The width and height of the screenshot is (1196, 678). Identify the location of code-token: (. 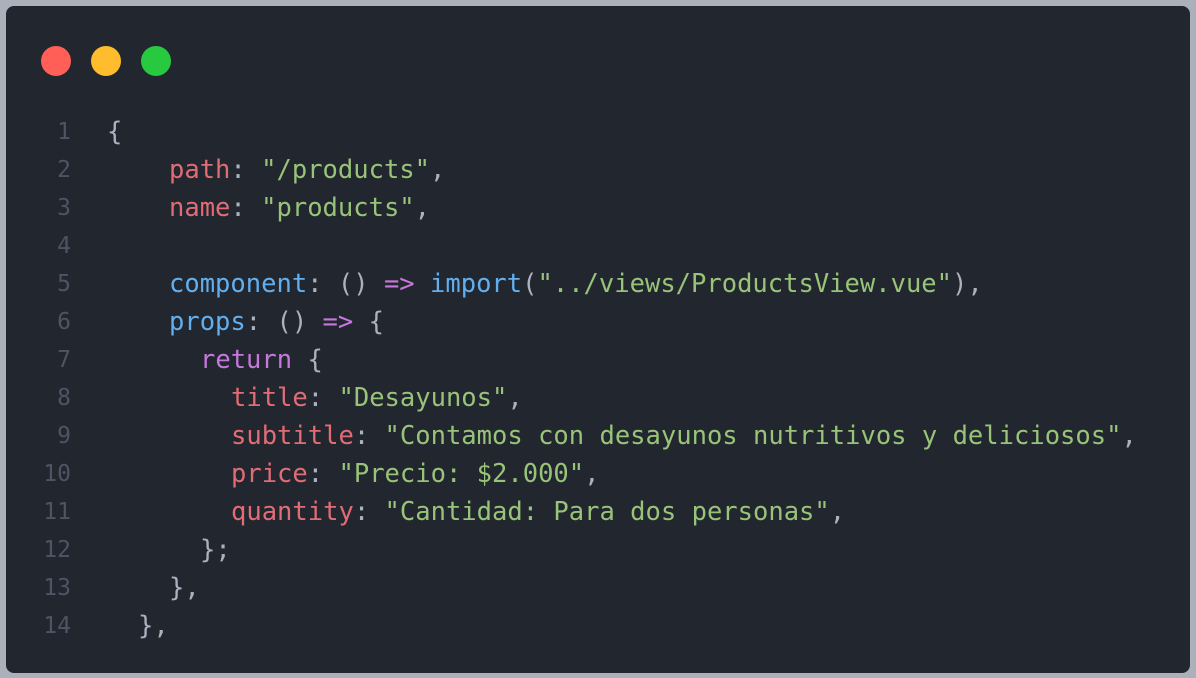
(530, 284).